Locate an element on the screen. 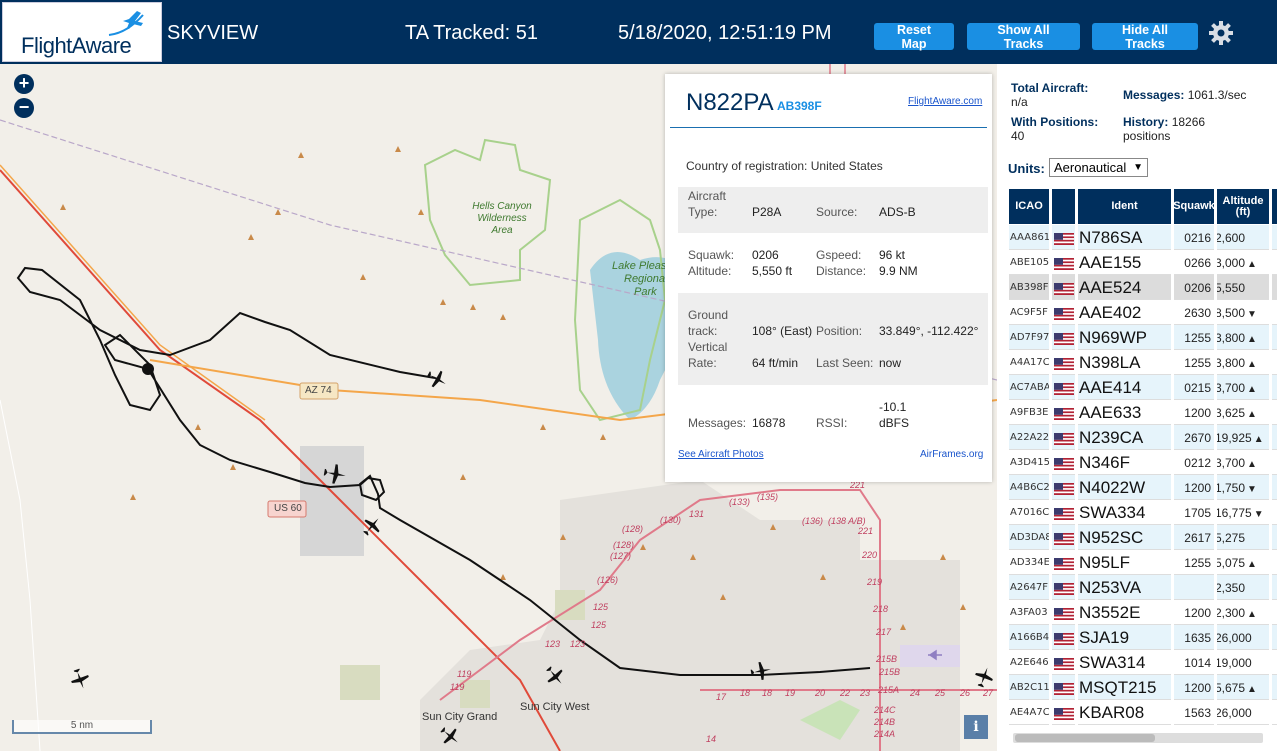 Image resolution: width=1277 pixels, height=751 pixels. row-altitude-value: 26,000 is located at coordinates (1233, 638).